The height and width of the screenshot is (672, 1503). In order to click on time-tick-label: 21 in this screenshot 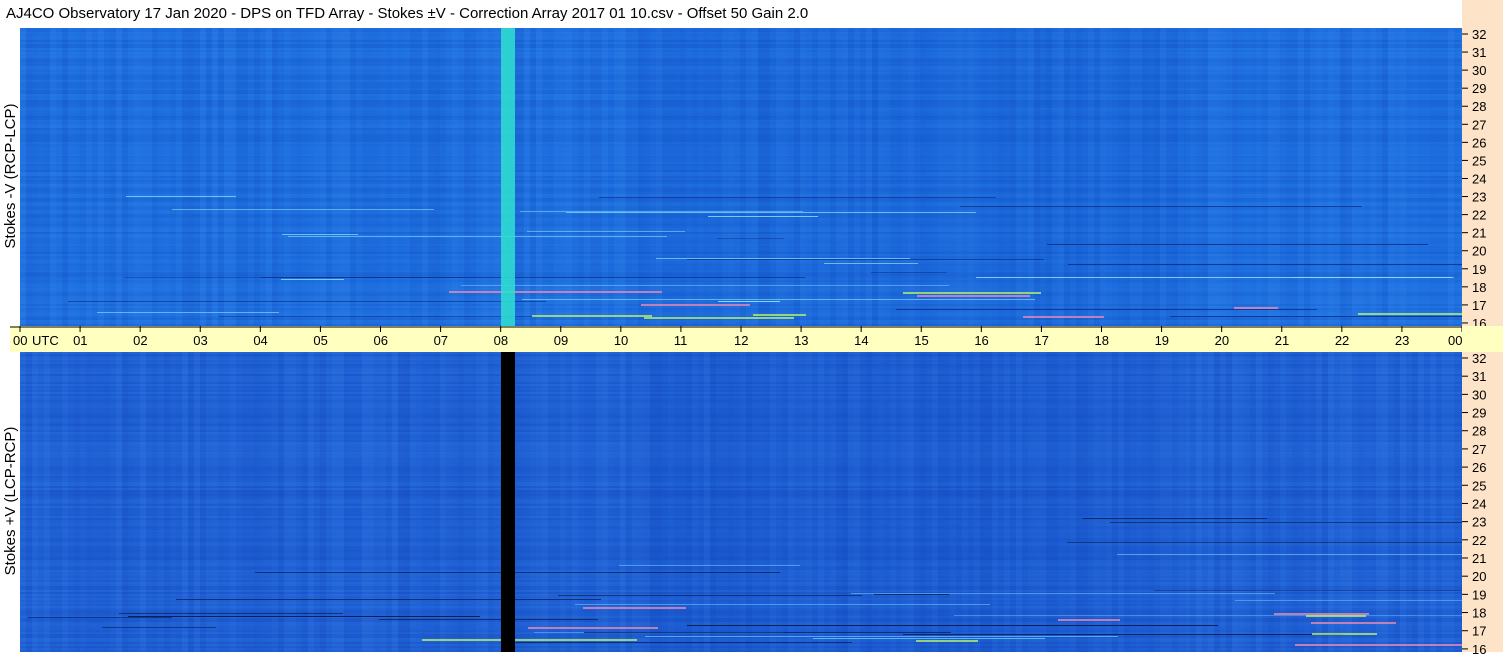, I will do `click(1282, 340)`.